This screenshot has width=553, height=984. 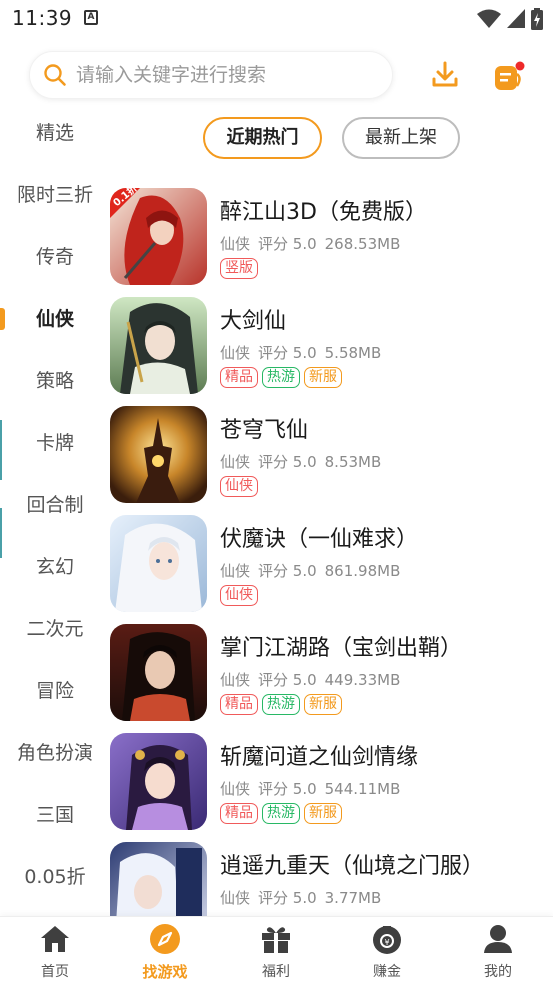 What do you see at coordinates (55, 753) in the screenshot?
I see `sidebar-item-rpg: 角色扮演` at bounding box center [55, 753].